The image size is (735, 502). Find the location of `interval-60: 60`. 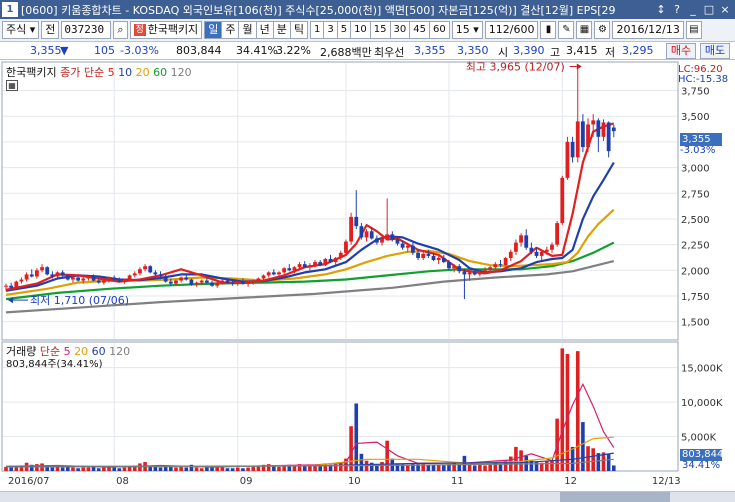

interval-60: 60 is located at coordinates (440, 30).